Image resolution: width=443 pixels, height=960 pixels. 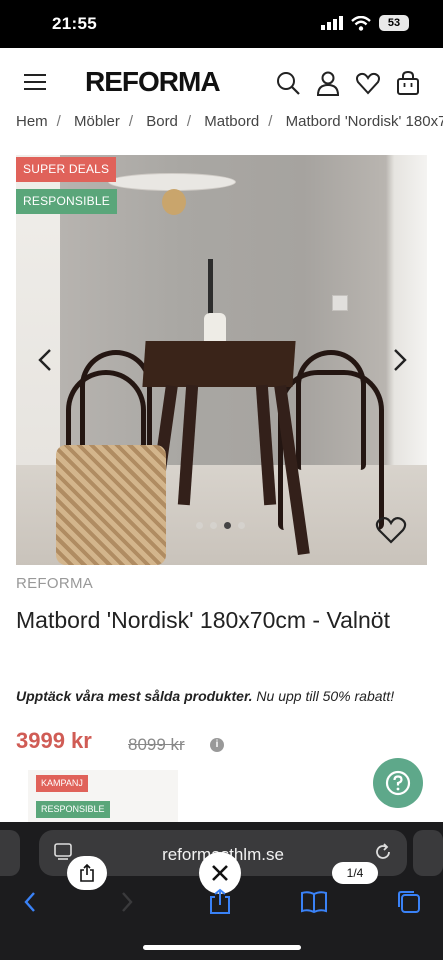 What do you see at coordinates (162, 121) in the screenshot?
I see `breadcrumb-bord: Bord` at bounding box center [162, 121].